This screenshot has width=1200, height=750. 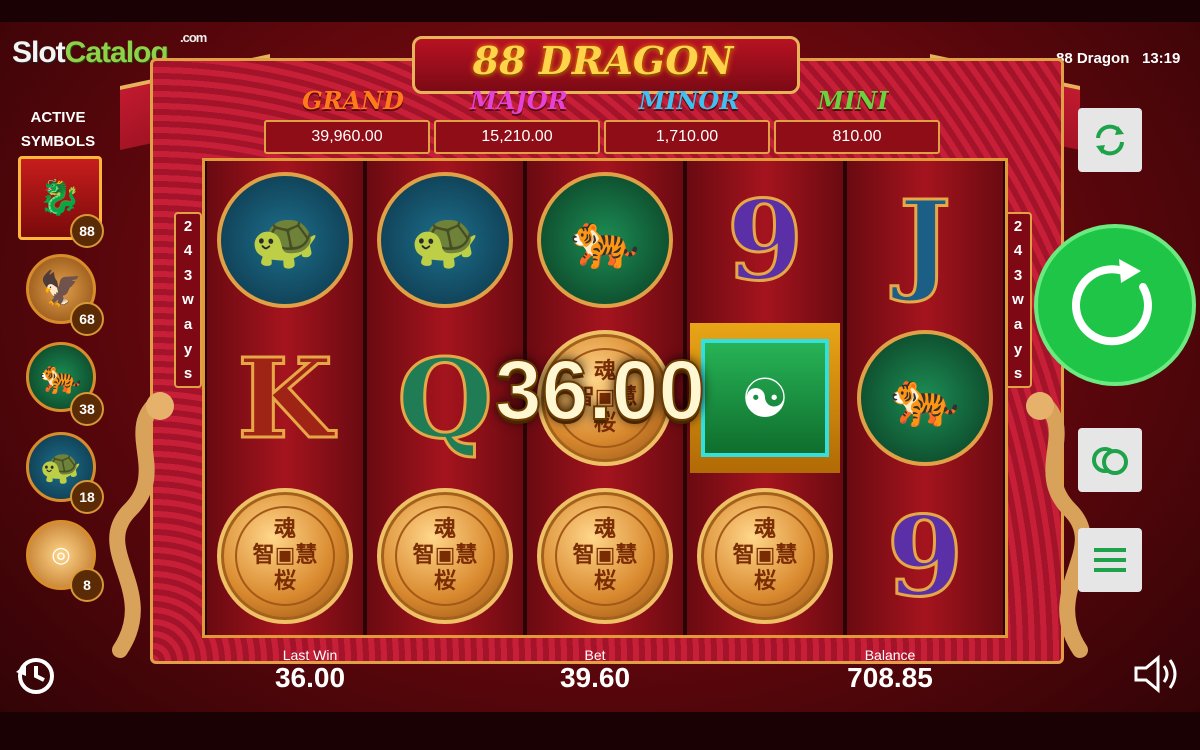 I want to click on jackpot-grand-label: GRAND, so click(x=353, y=100).